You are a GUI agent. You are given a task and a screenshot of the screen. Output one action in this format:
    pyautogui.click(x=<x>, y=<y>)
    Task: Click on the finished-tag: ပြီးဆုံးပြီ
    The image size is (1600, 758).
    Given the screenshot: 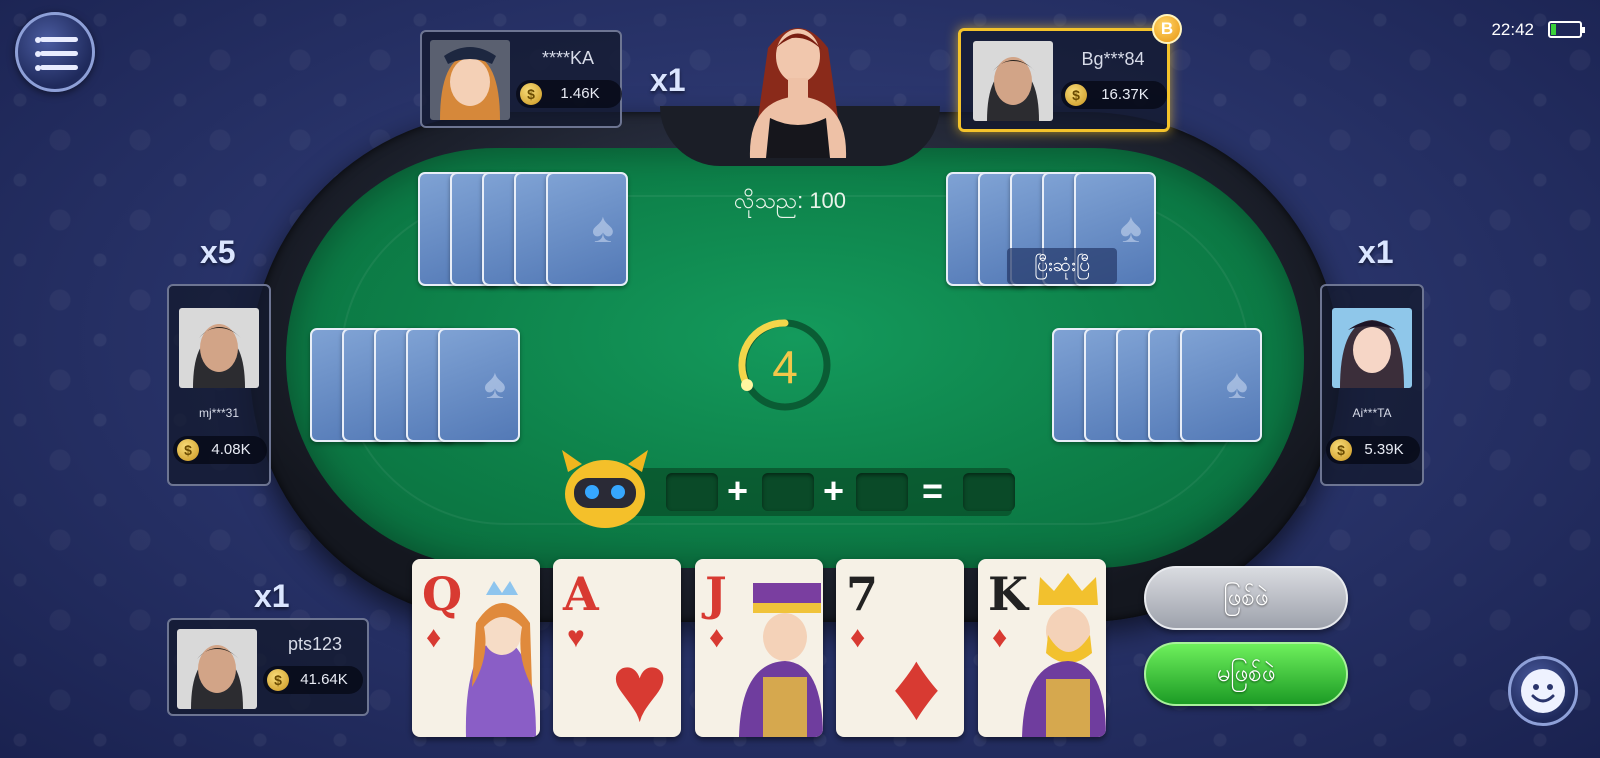 What is the action you would take?
    pyautogui.click(x=1062, y=266)
    